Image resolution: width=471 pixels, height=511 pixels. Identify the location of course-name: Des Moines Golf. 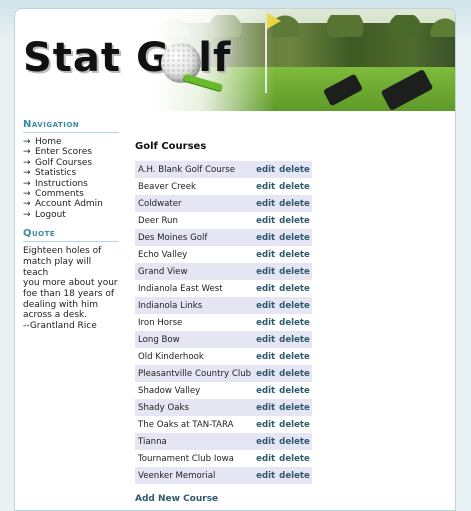
(195, 237).